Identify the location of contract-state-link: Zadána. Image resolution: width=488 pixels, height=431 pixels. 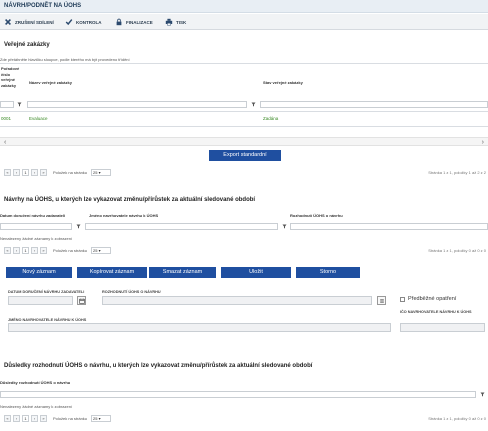
(270, 118).